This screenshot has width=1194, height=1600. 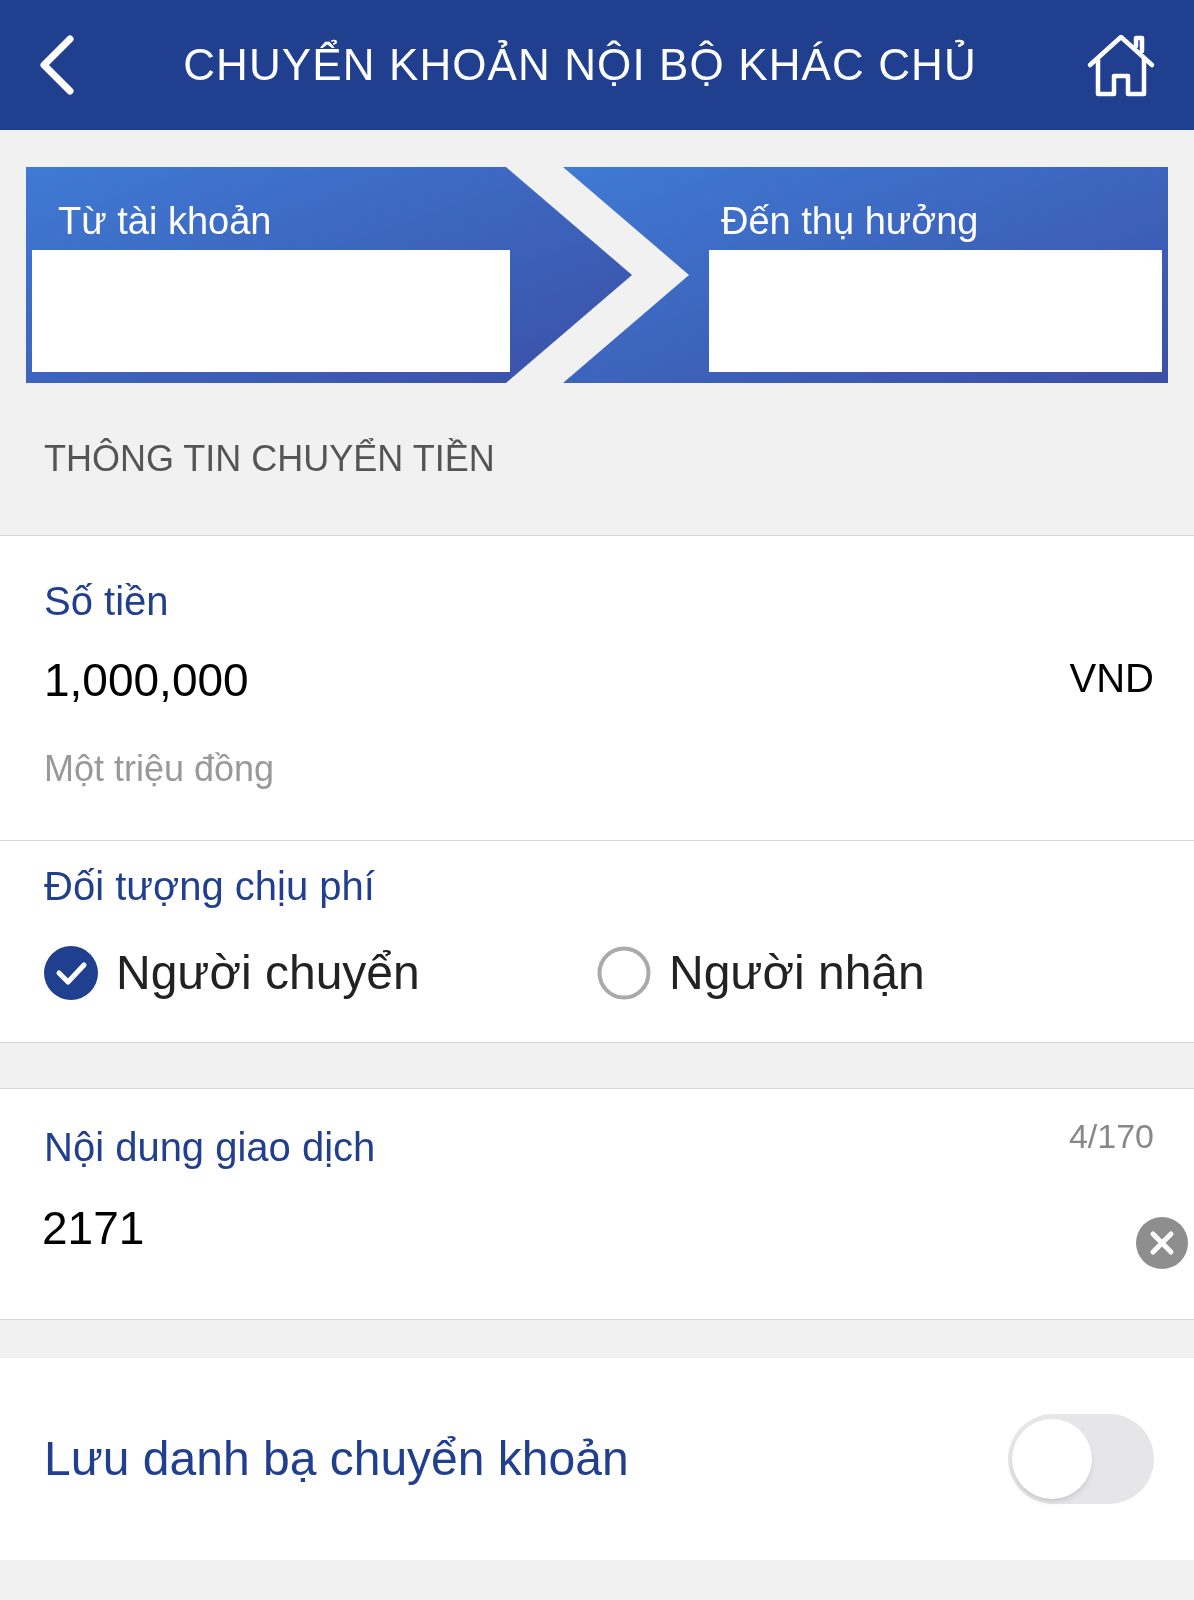 I want to click on section-title: THÔNG TIN CHUYỂN TIỀN, so click(x=269, y=459).